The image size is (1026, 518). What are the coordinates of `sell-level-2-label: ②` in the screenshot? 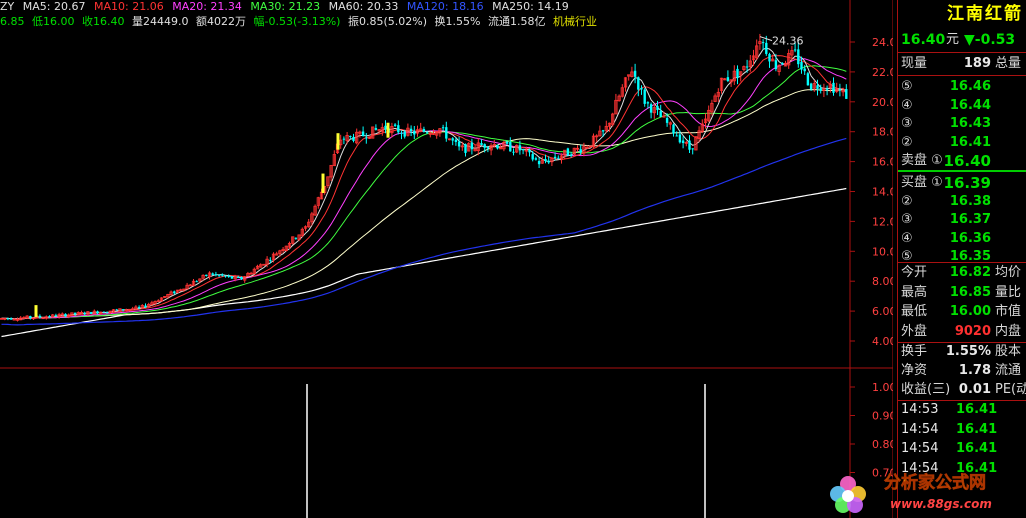 It's located at (907, 142).